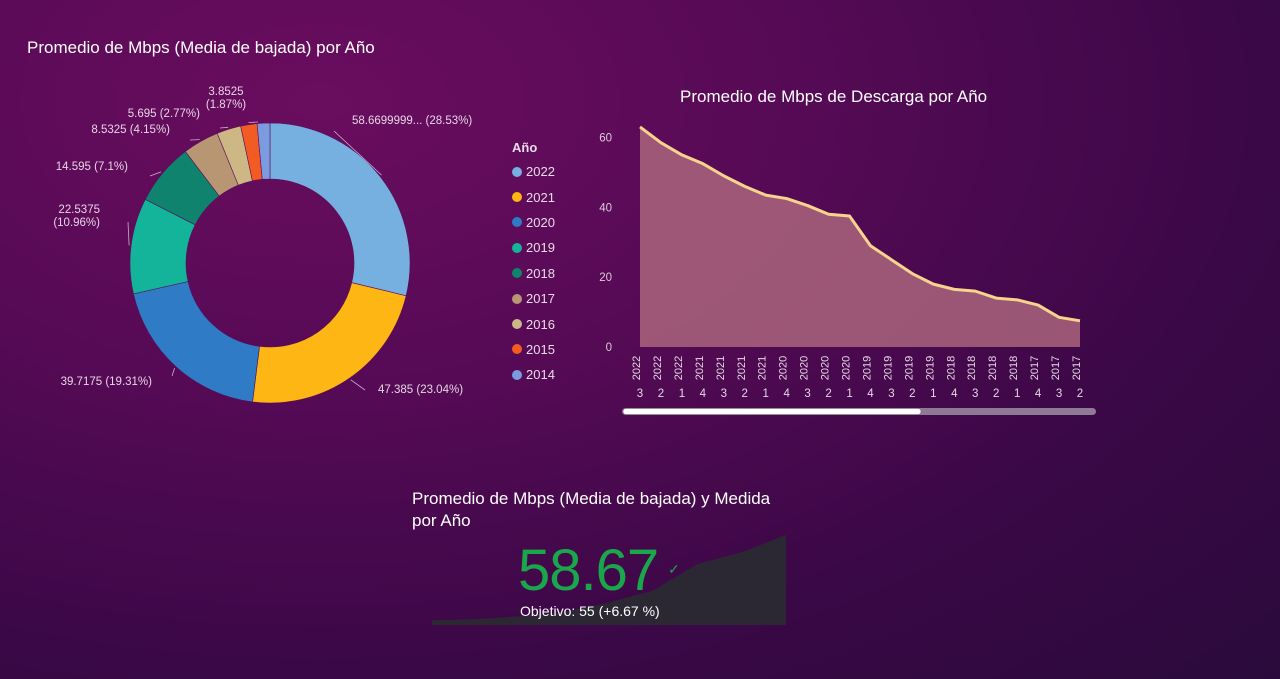 This screenshot has width=1280, height=679. I want to click on legend-label: 2018, so click(540, 273).